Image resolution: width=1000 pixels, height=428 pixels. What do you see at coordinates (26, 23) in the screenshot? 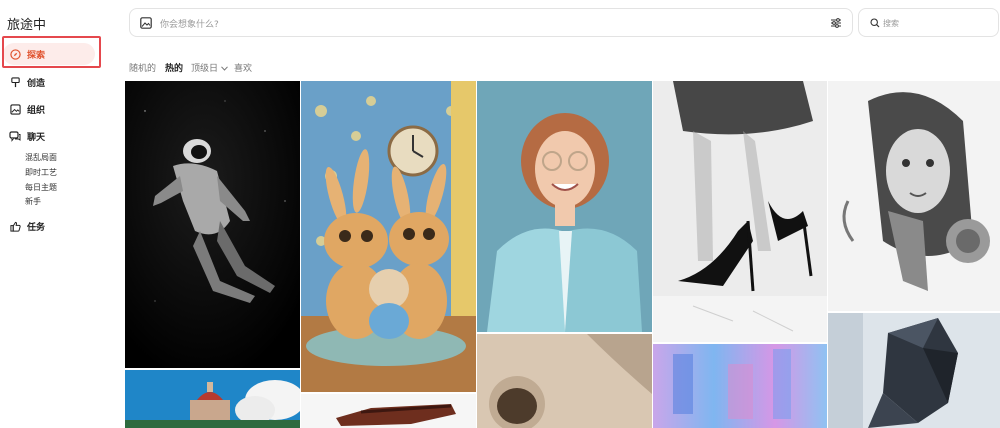
I see `app-logo: 旅途中` at bounding box center [26, 23].